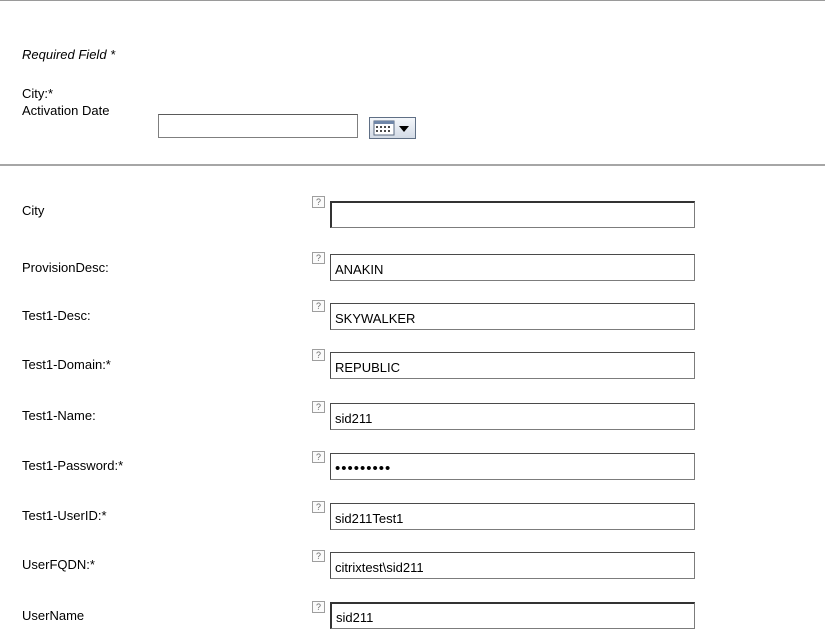  Describe the element at coordinates (66, 364) in the screenshot. I see `test1-domain-label: Test1-Domain:*` at that location.